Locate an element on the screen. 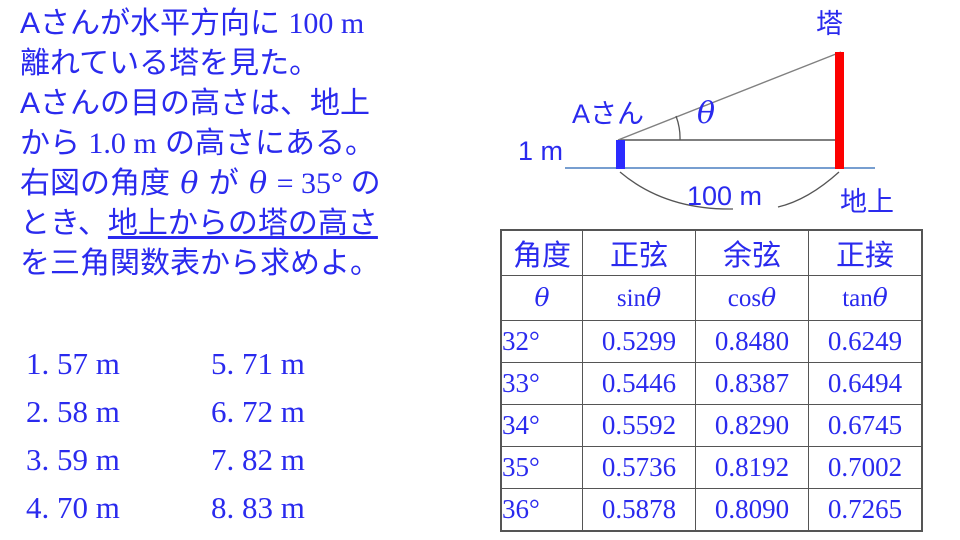 The width and height of the screenshot is (960, 540). distance-label: 100 m is located at coordinates (725, 196).